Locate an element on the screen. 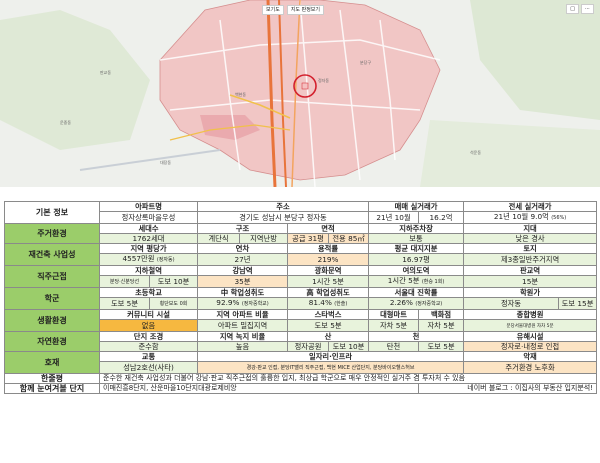  green-ratio: 높음 is located at coordinates (243, 346).